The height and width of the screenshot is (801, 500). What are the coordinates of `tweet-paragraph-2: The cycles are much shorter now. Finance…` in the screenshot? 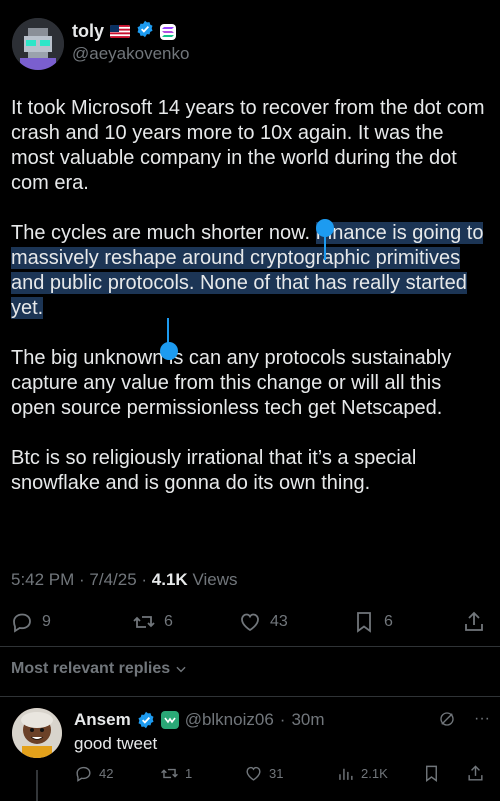 It's located at (251, 271).